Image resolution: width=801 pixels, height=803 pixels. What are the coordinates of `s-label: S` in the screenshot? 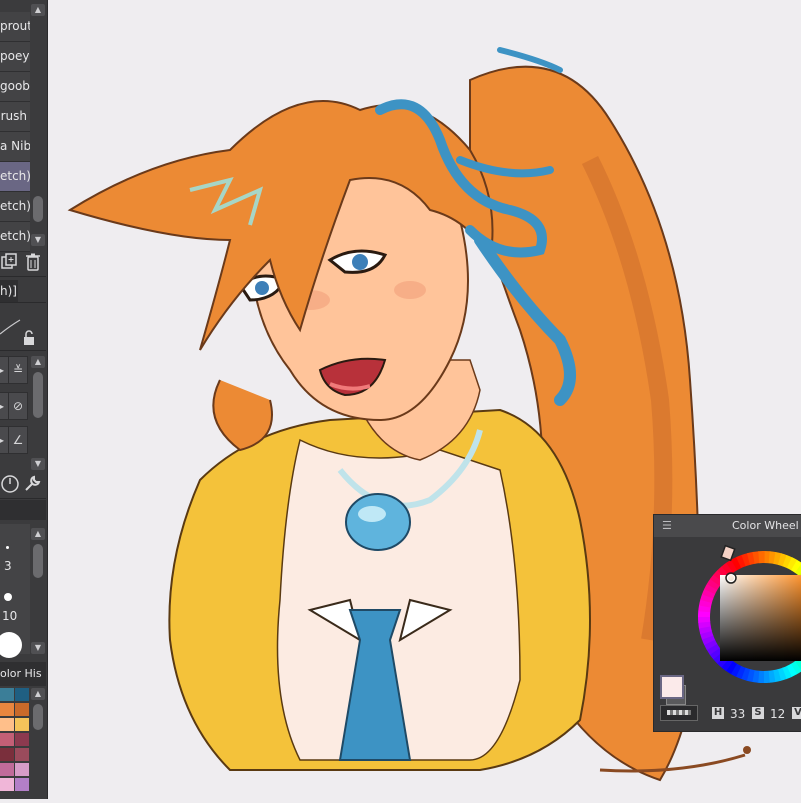 It's located at (758, 713).